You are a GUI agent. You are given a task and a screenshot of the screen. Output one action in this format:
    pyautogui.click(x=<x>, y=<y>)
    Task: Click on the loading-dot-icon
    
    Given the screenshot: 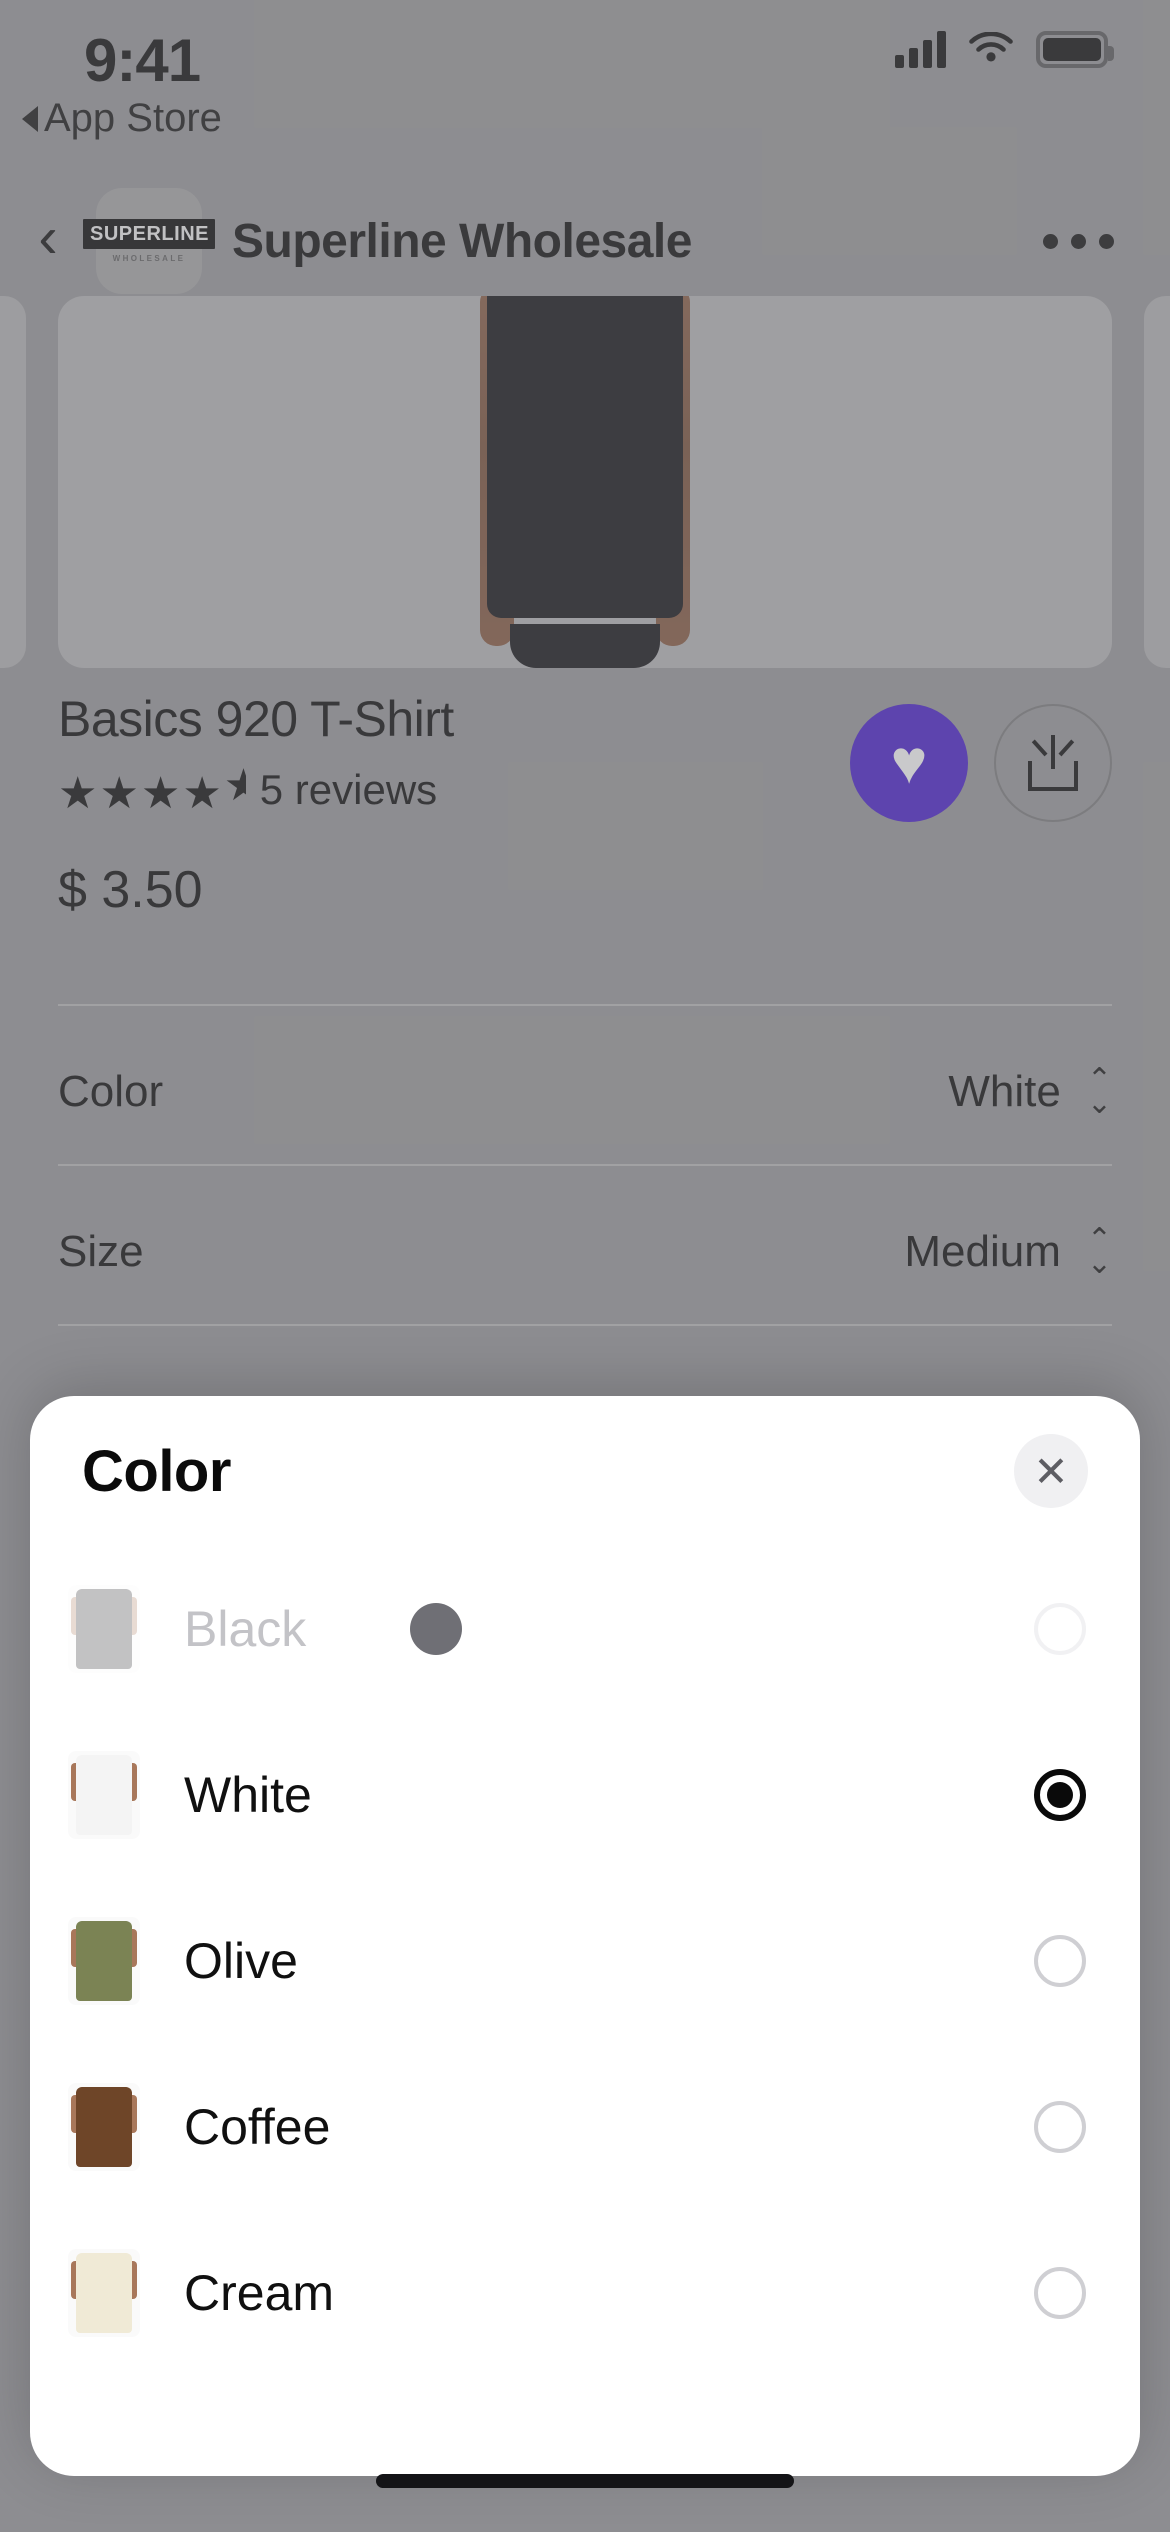 What is the action you would take?
    pyautogui.click(x=436, y=1629)
    